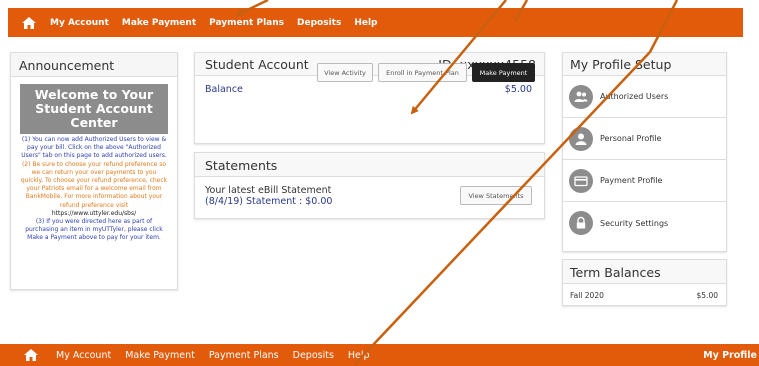 The height and width of the screenshot is (366, 759). What do you see at coordinates (94, 65) in the screenshot?
I see `announcement-title: Announcement` at bounding box center [94, 65].